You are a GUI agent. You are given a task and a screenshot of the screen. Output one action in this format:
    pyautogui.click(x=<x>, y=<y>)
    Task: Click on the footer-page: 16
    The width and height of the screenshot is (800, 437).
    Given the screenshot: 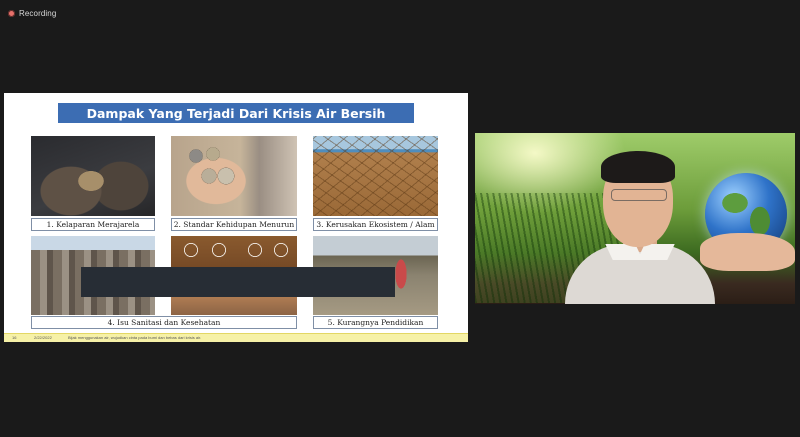 What is the action you would take?
    pyautogui.click(x=14, y=337)
    